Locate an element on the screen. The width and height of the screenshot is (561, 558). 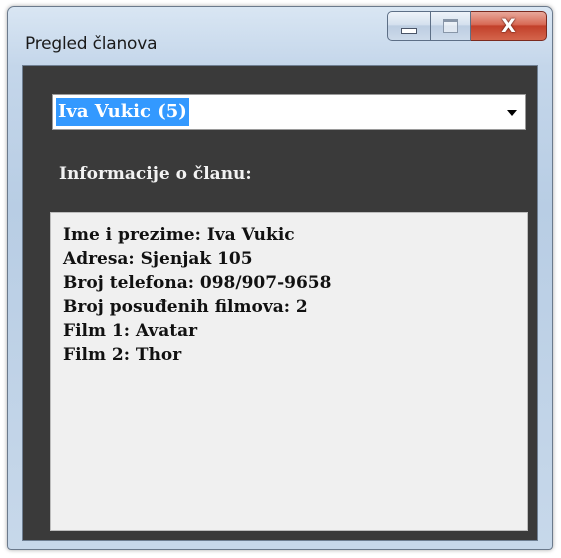
caption-buttons: X is located at coordinates (467, 26).